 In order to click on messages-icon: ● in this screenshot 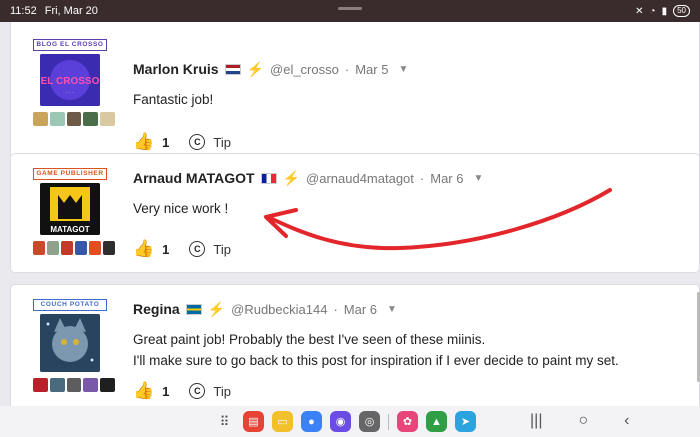, I will do `click(311, 421)`.